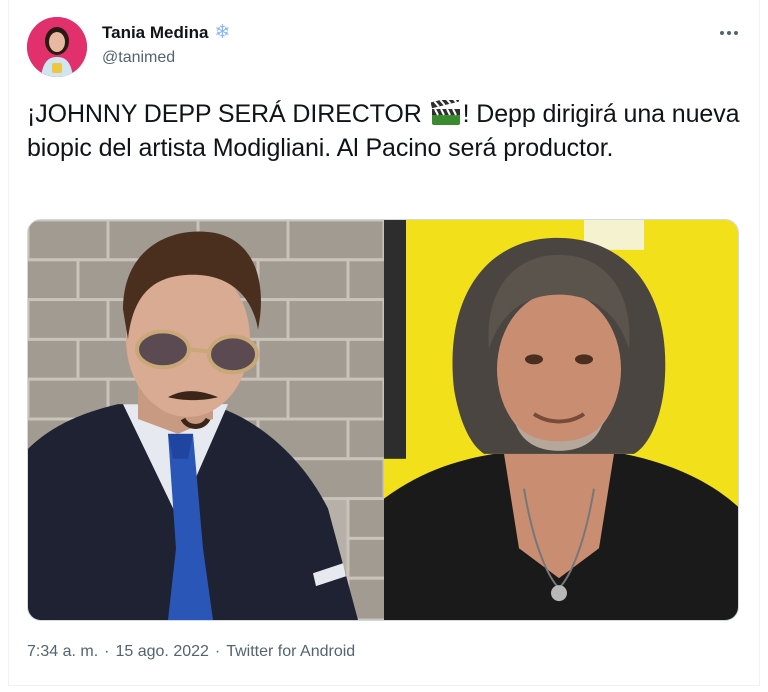  What do you see at coordinates (290, 652) in the screenshot?
I see `tweet-source: Twitter for Android` at bounding box center [290, 652].